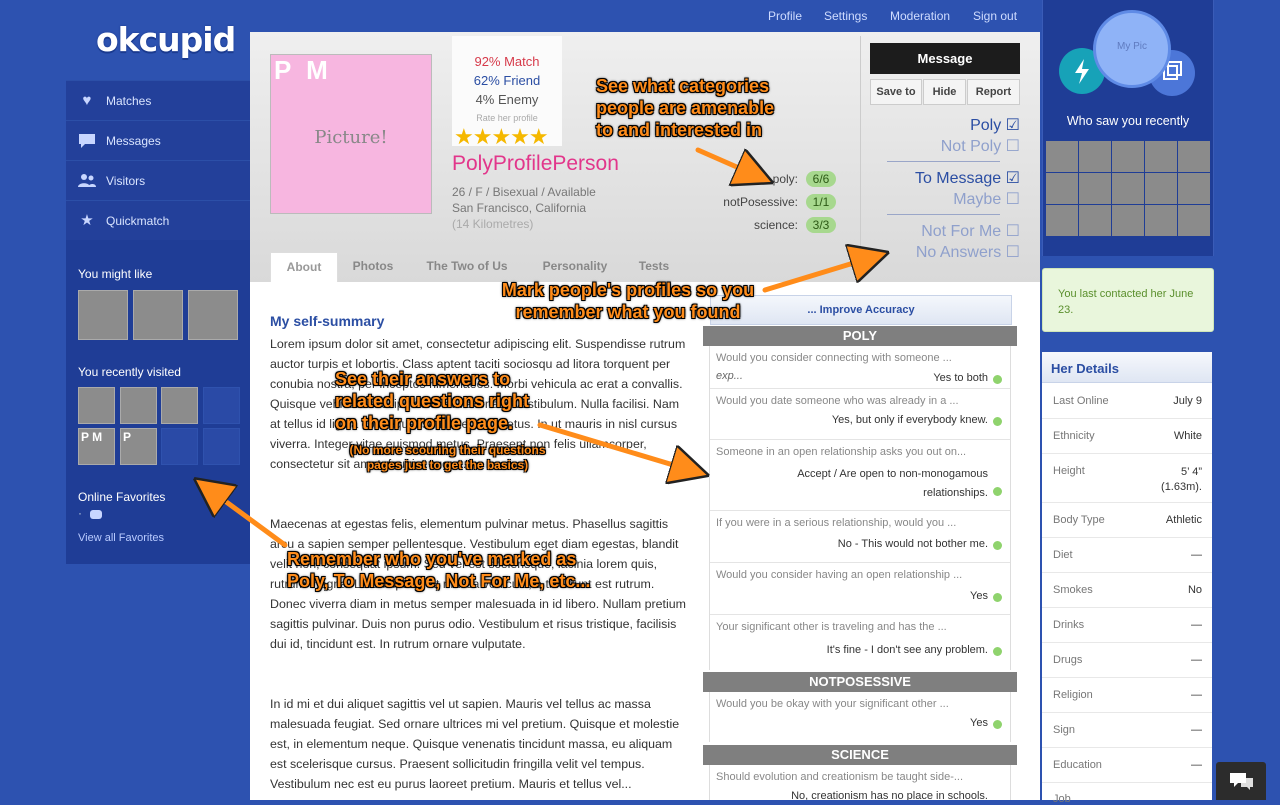 This screenshot has width=1280, height=805. Describe the element at coordinates (821, 225) in the screenshot. I see `category-score-science: 3/3` at that location.